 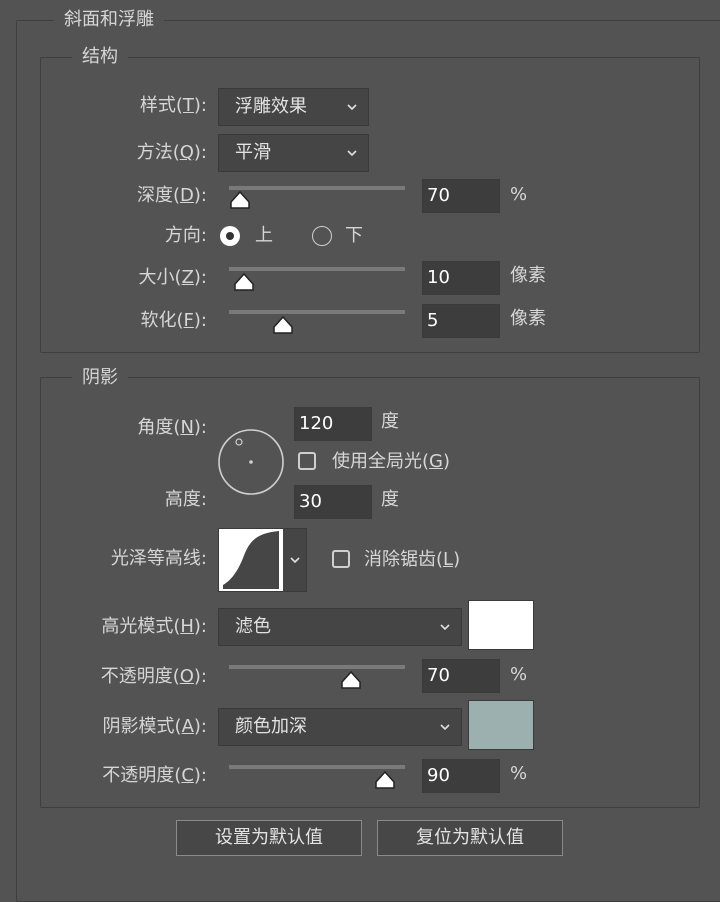 I want to click on gloss-contour-picker, so click(x=262, y=560).